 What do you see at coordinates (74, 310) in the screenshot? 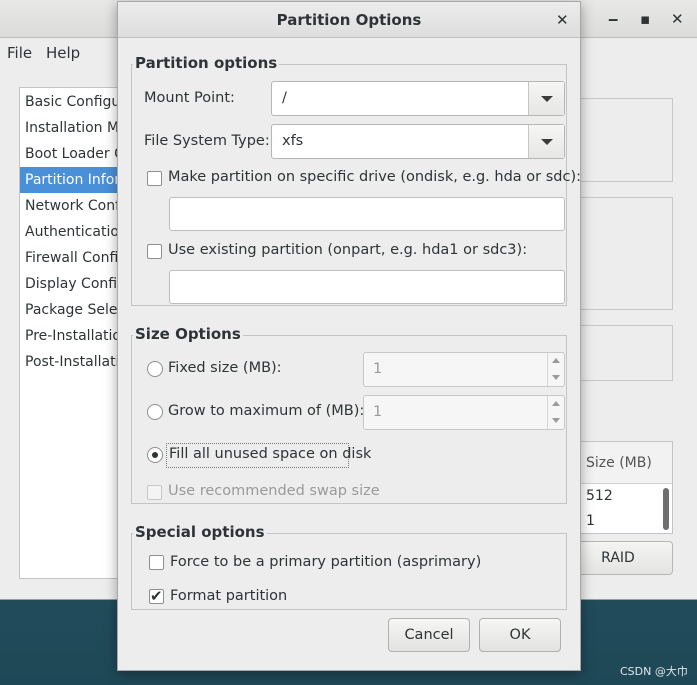
I see `sidebar-item: Package Selection` at bounding box center [74, 310].